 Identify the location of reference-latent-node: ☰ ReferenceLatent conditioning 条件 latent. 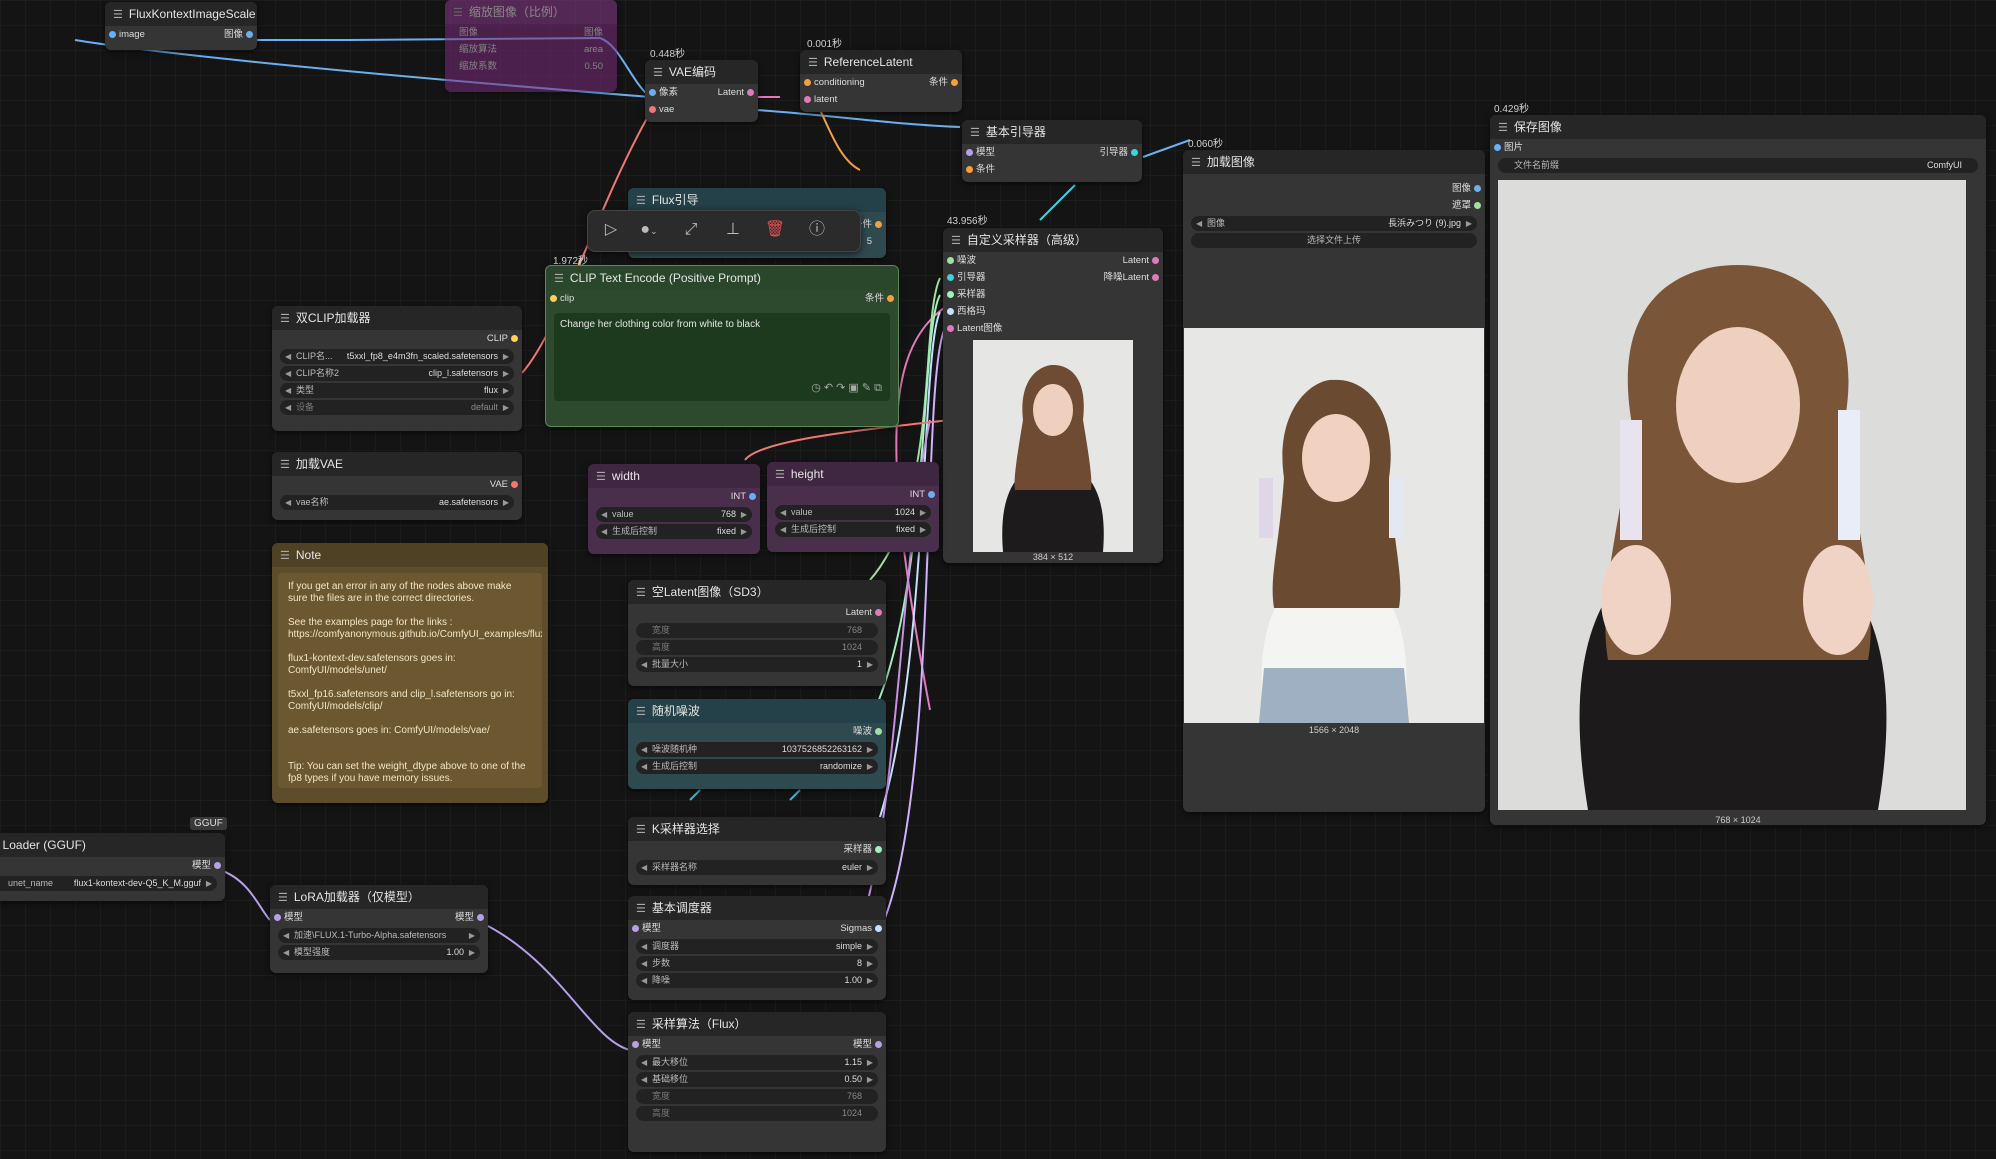
(881, 81).